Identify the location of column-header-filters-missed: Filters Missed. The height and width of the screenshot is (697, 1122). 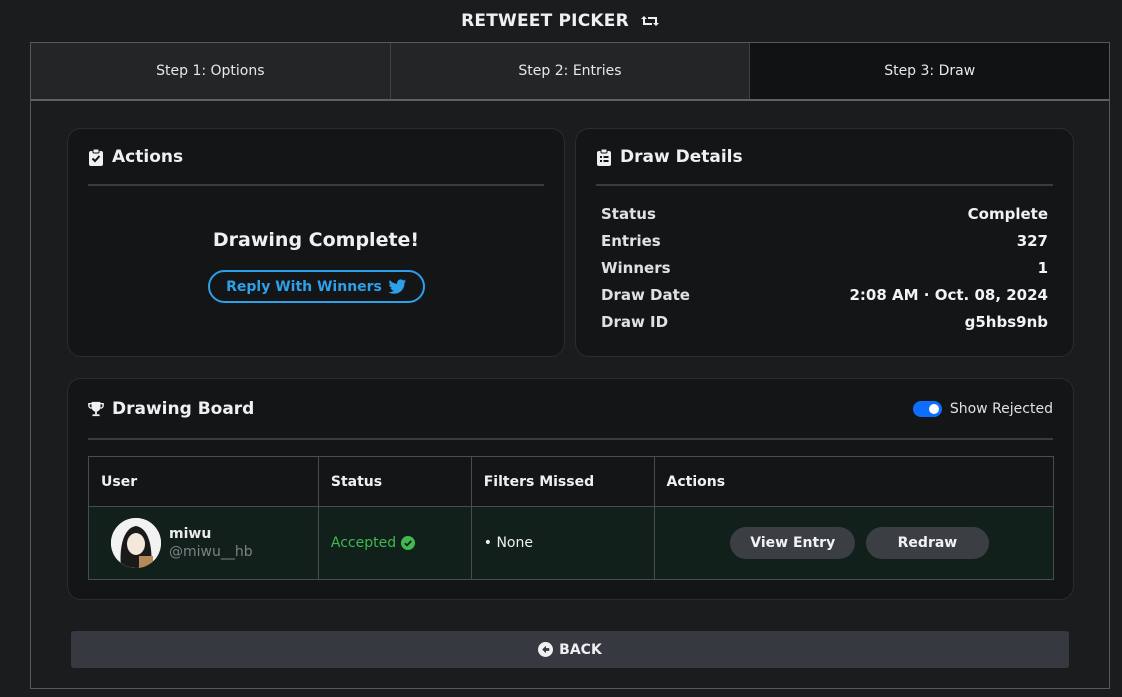
(562, 481).